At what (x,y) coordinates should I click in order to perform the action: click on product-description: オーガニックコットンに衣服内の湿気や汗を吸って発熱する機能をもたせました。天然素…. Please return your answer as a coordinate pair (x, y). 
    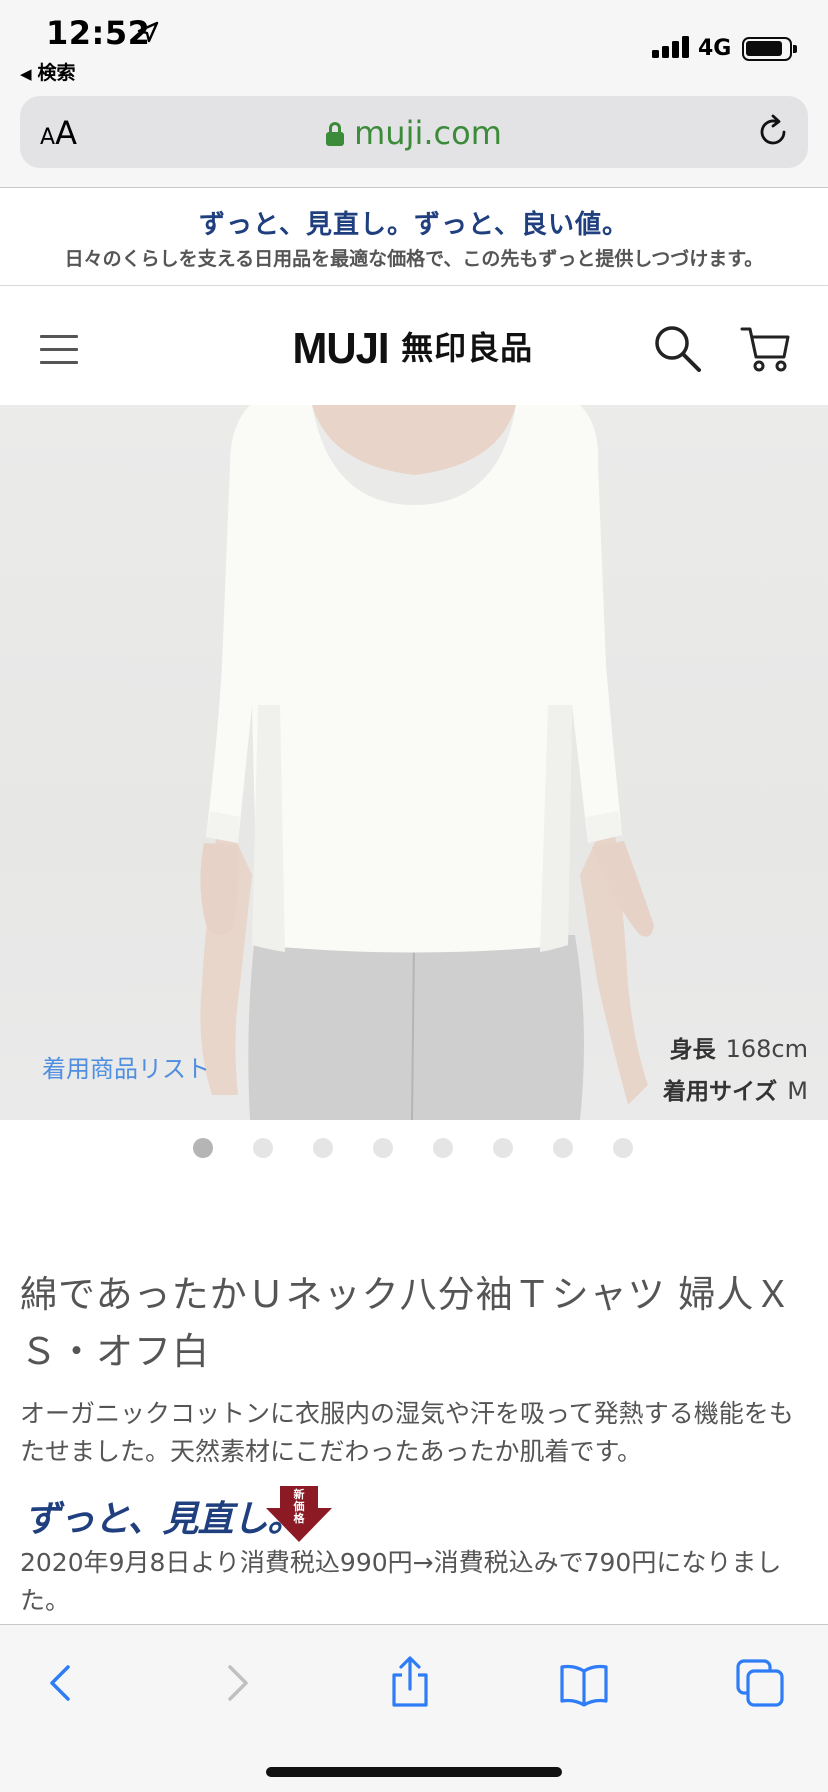
    Looking at the image, I should click on (407, 1432).